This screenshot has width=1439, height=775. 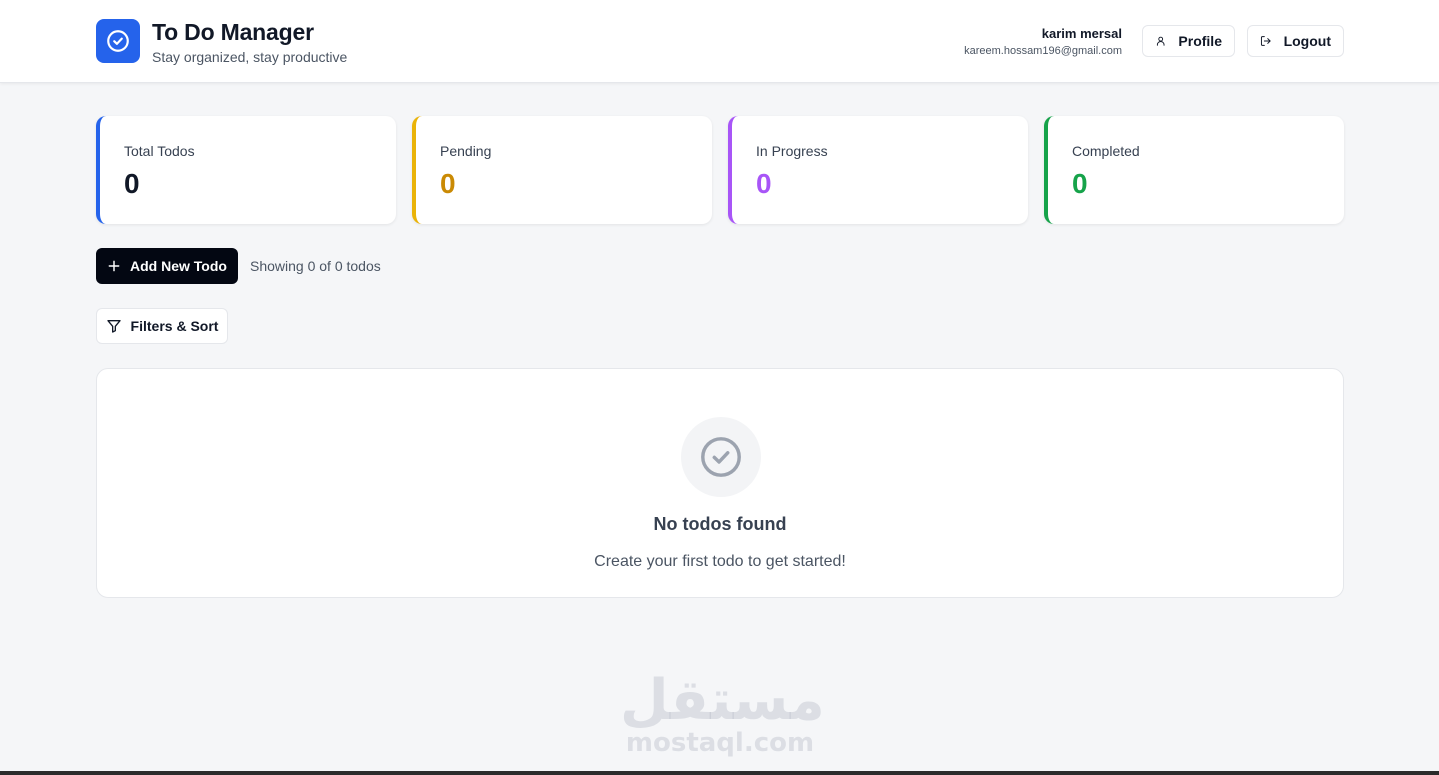 What do you see at coordinates (233, 32) in the screenshot?
I see `app-title: To Do Manager` at bounding box center [233, 32].